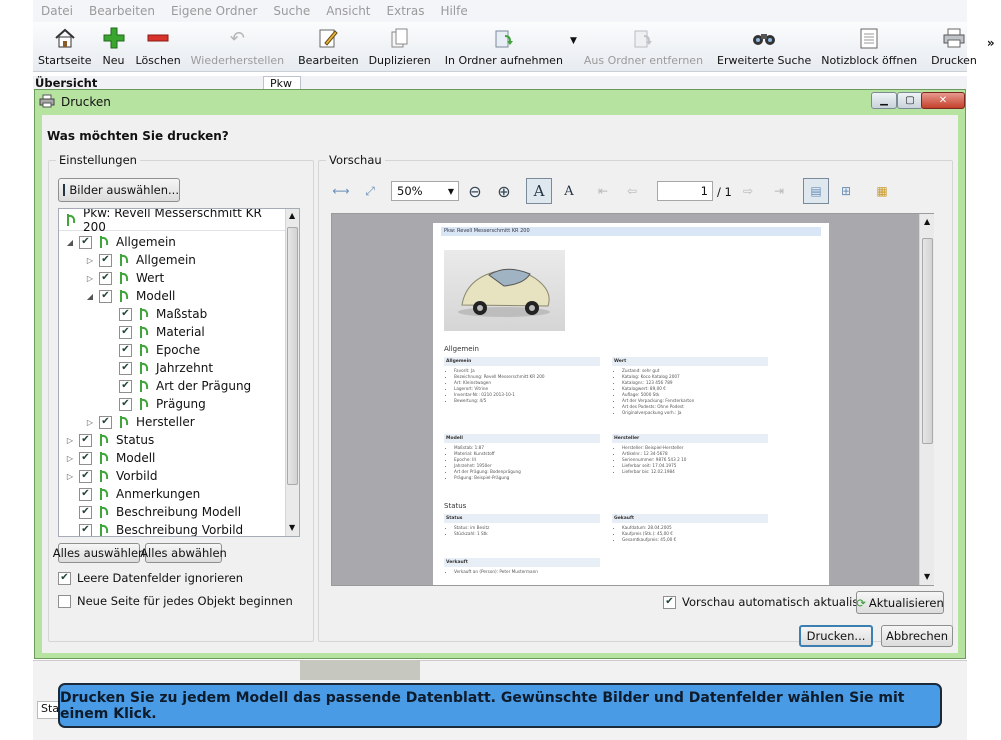  What do you see at coordinates (328, 46) in the screenshot?
I see `edit-button: Bearbeiten` at bounding box center [328, 46].